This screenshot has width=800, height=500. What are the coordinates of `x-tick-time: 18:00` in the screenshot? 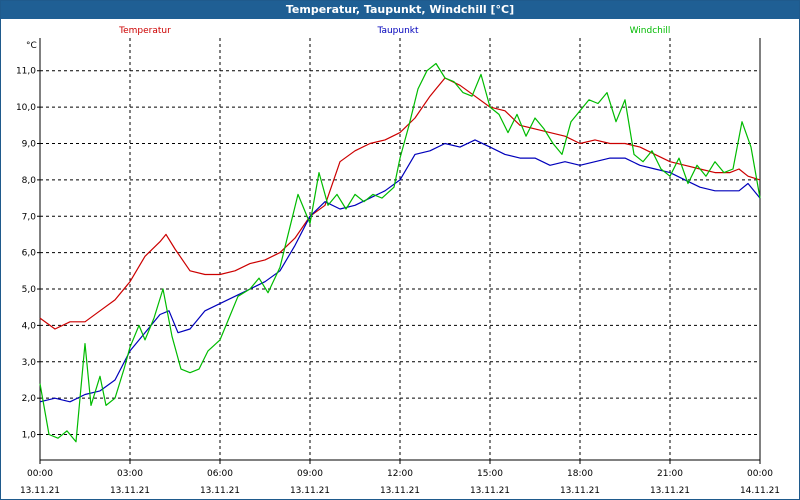 It's located at (580, 474).